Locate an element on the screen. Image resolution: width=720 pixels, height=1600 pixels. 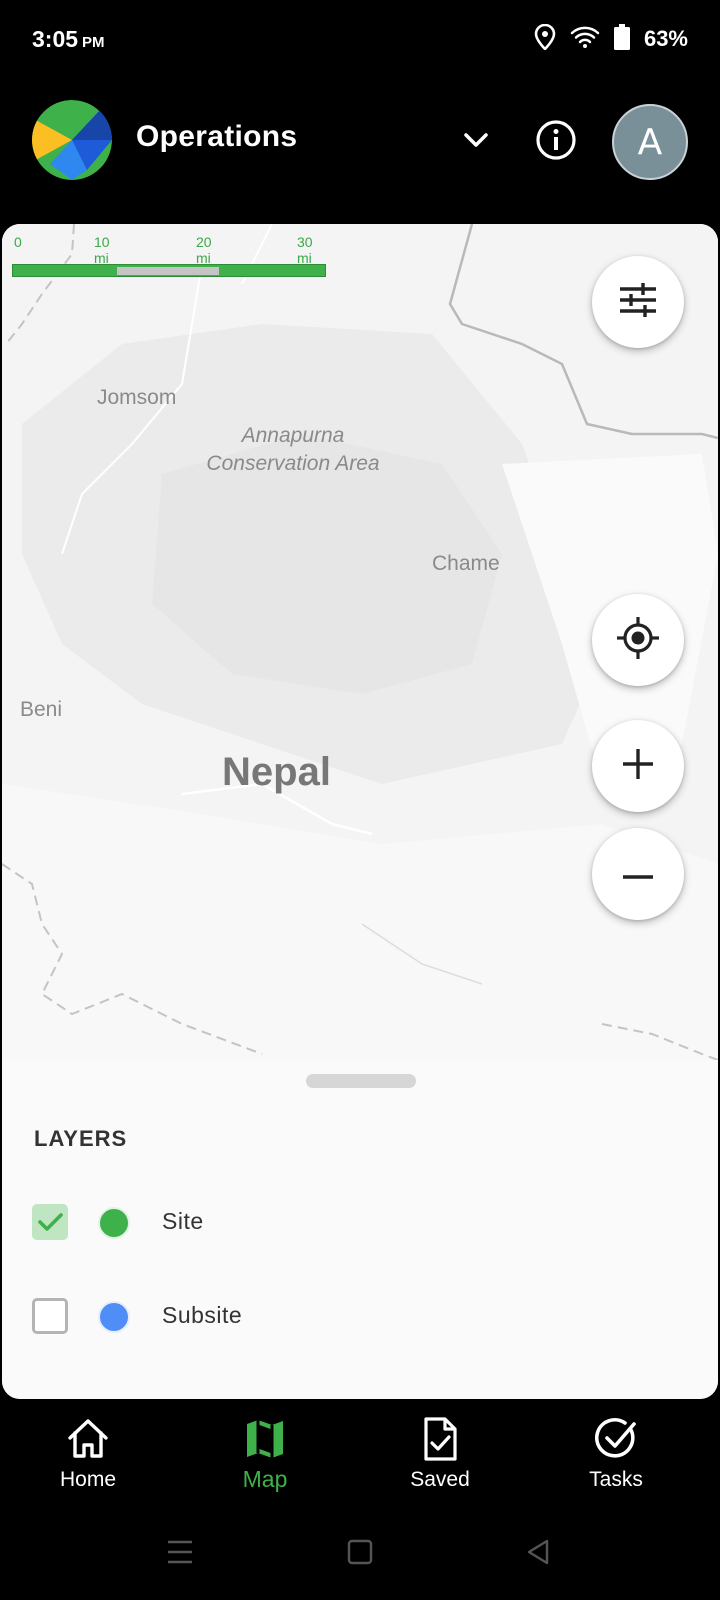
map-label-annapurna-line2: Conservation Area is located at coordinates (293, 463).